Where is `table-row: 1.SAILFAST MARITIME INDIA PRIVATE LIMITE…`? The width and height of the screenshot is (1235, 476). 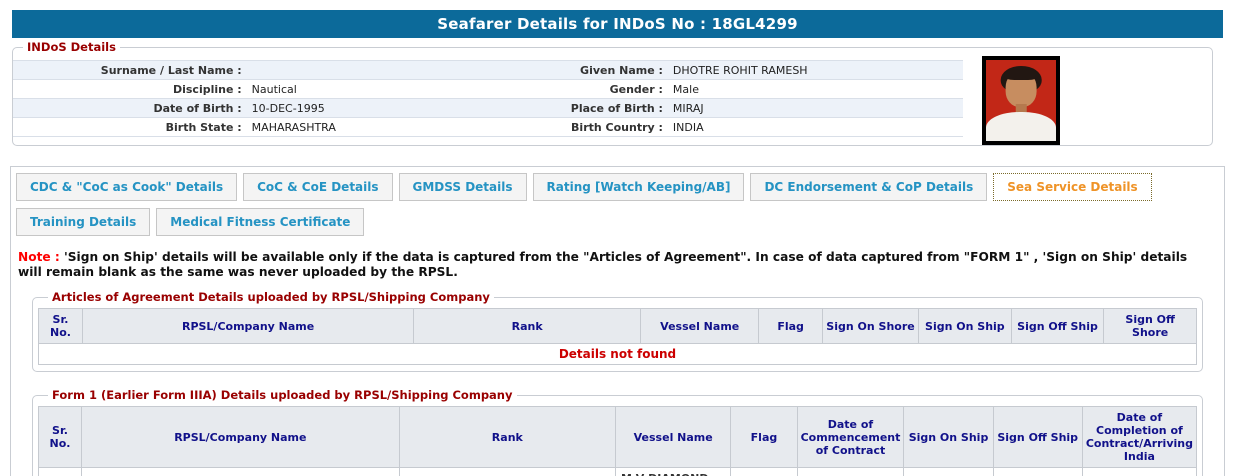 table-row: 1.SAILFAST MARITIME INDIA PRIVATE LIMITE… is located at coordinates (617, 471).